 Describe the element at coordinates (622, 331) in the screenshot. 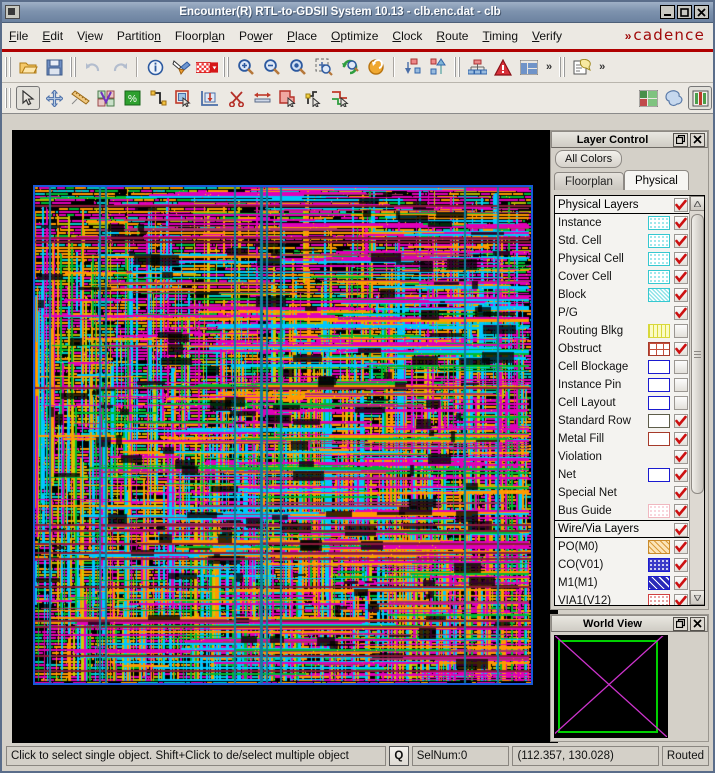

I see `layer-row: Routing Blkg` at that location.